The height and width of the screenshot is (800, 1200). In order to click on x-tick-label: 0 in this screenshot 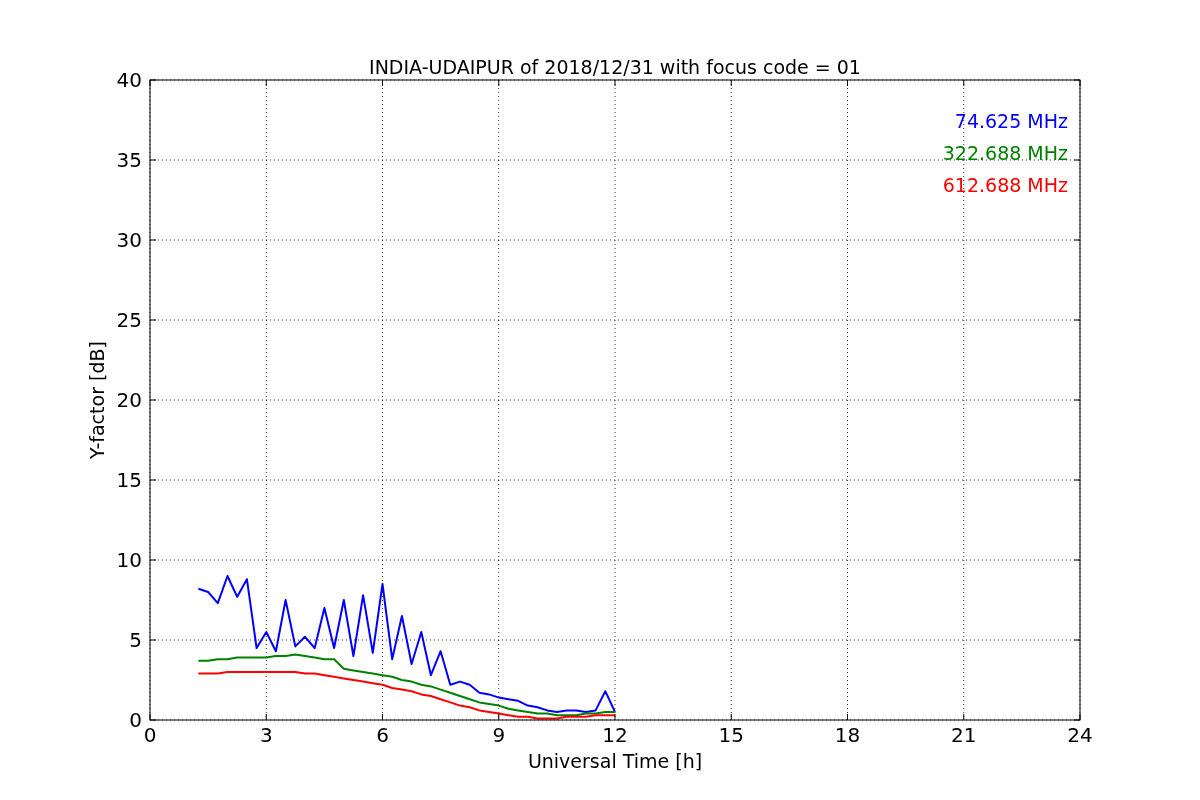, I will do `click(150, 735)`.